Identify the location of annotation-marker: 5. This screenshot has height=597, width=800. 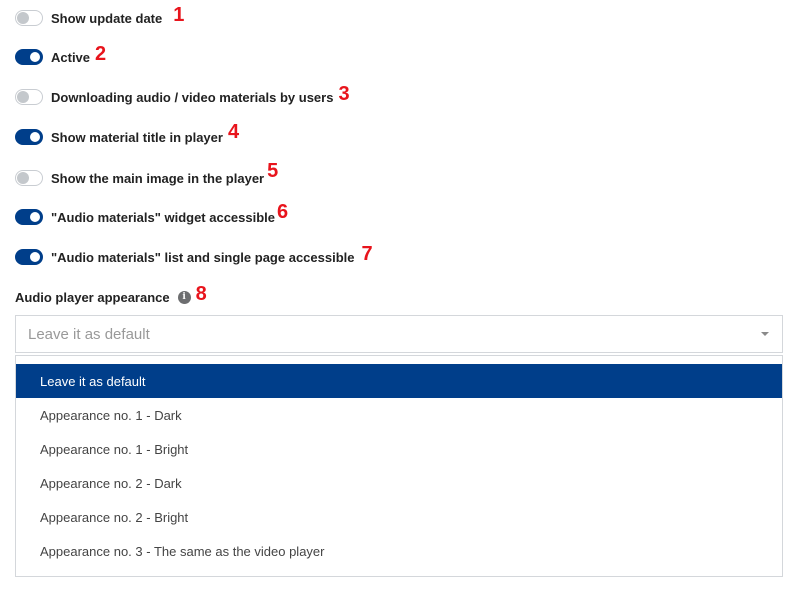
(273, 171).